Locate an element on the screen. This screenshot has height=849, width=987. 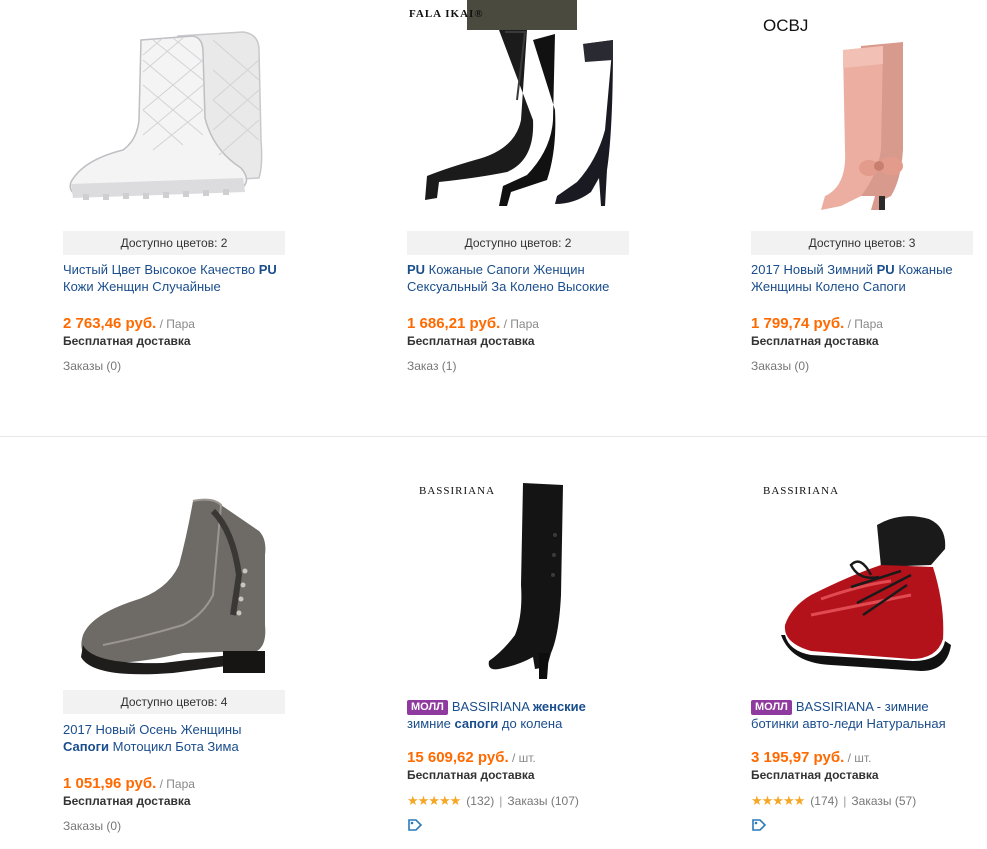
price-value: 2 763,46 руб. is located at coordinates (110, 323).